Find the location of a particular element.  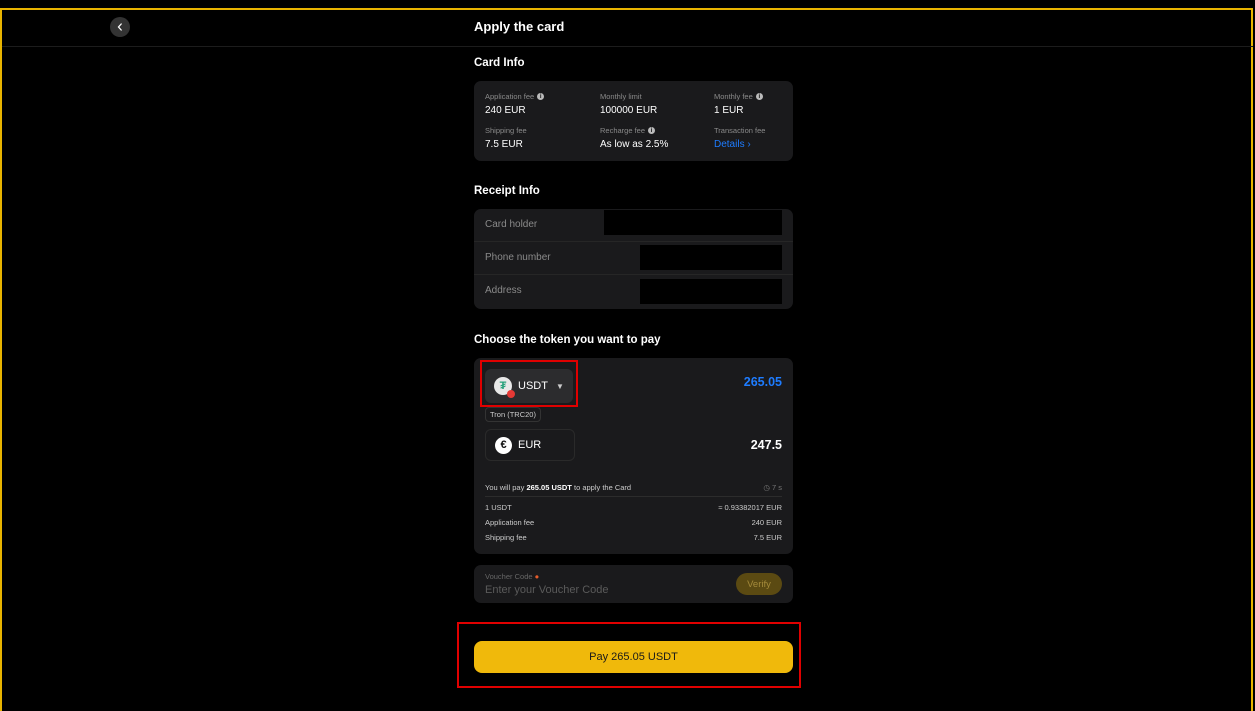

top-bar is located at coordinates (627, 28).